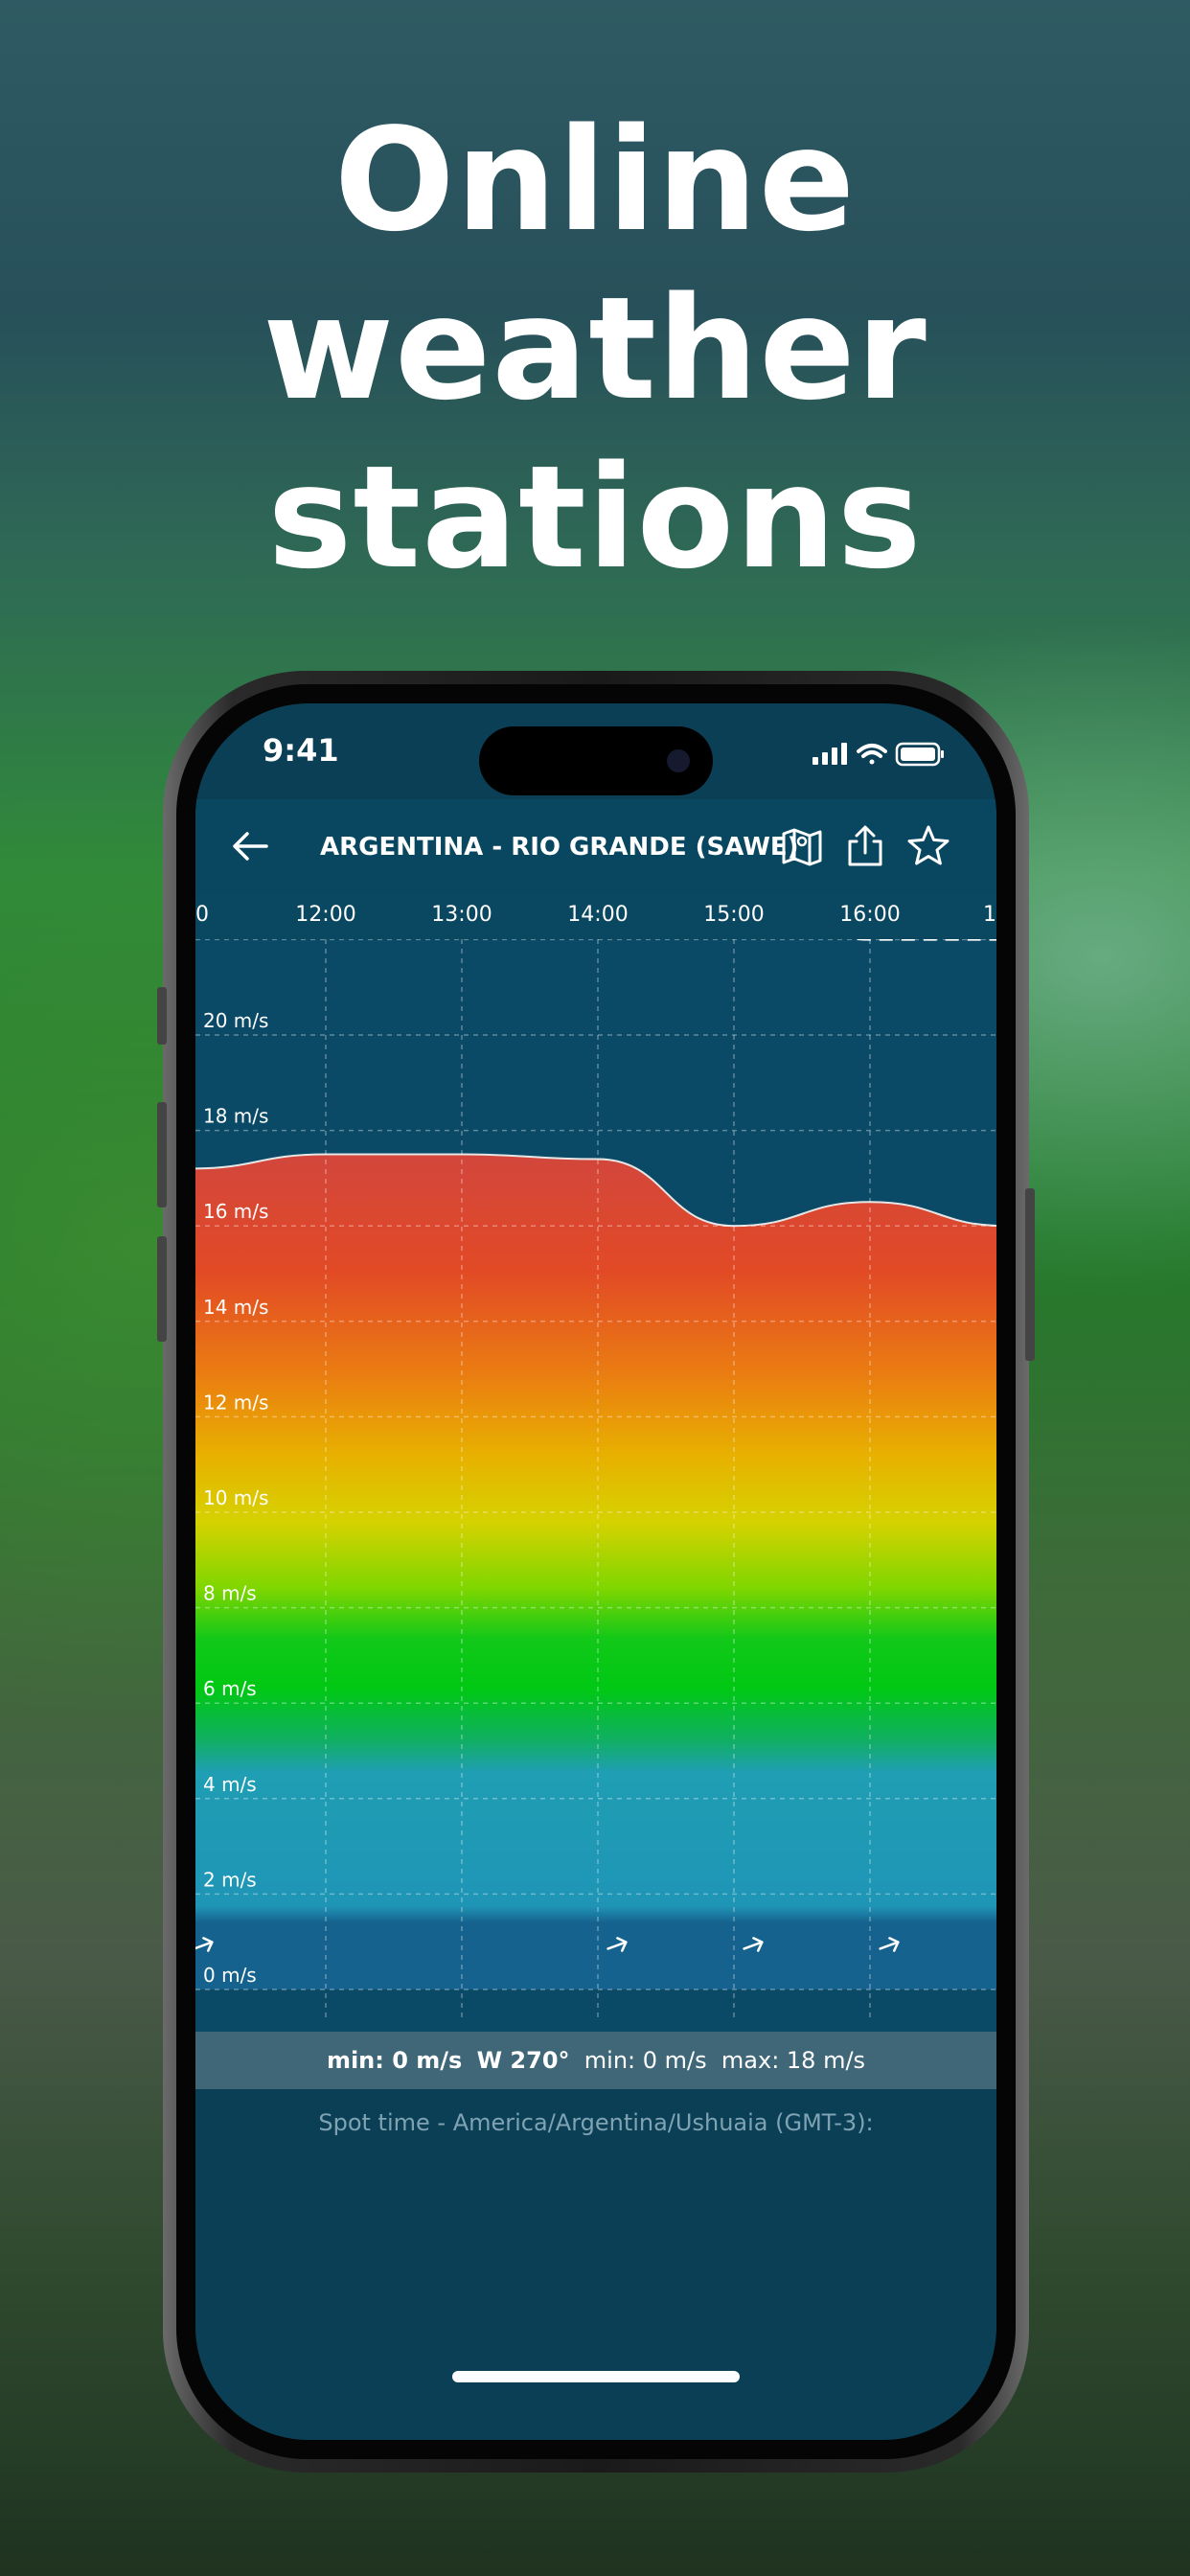 The image size is (1190, 2576). Describe the element at coordinates (326, 915) in the screenshot. I see `time-tick: 12:00` at that location.